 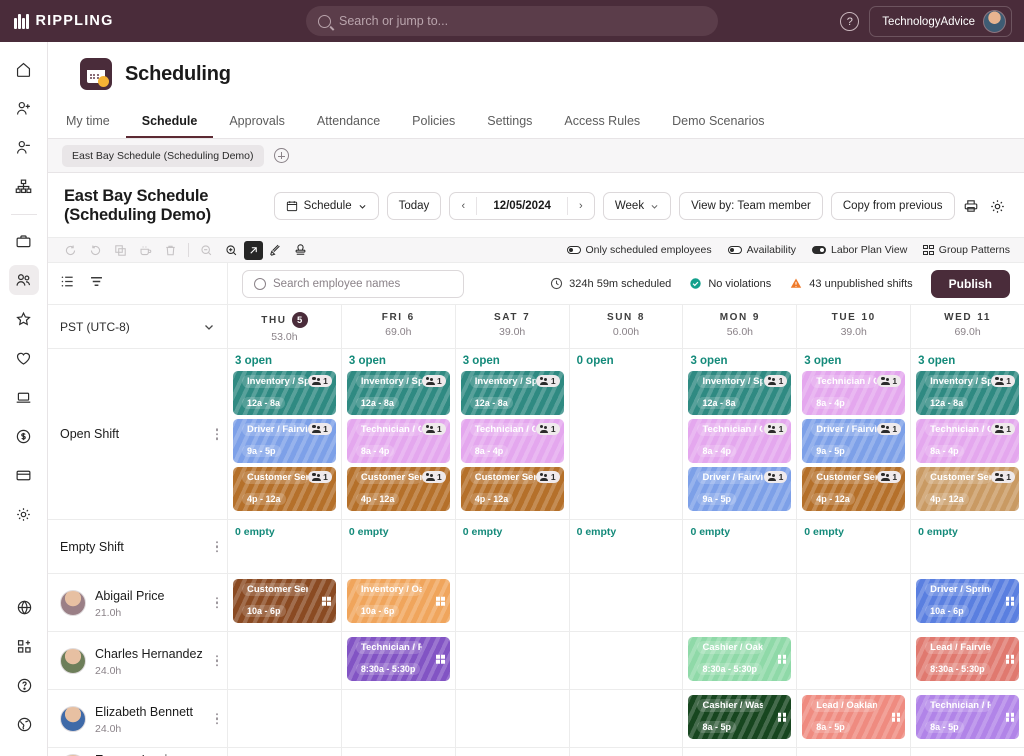 What do you see at coordinates (95, 250) in the screenshot?
I see `redo-icon` at bounding box center [95, 250].